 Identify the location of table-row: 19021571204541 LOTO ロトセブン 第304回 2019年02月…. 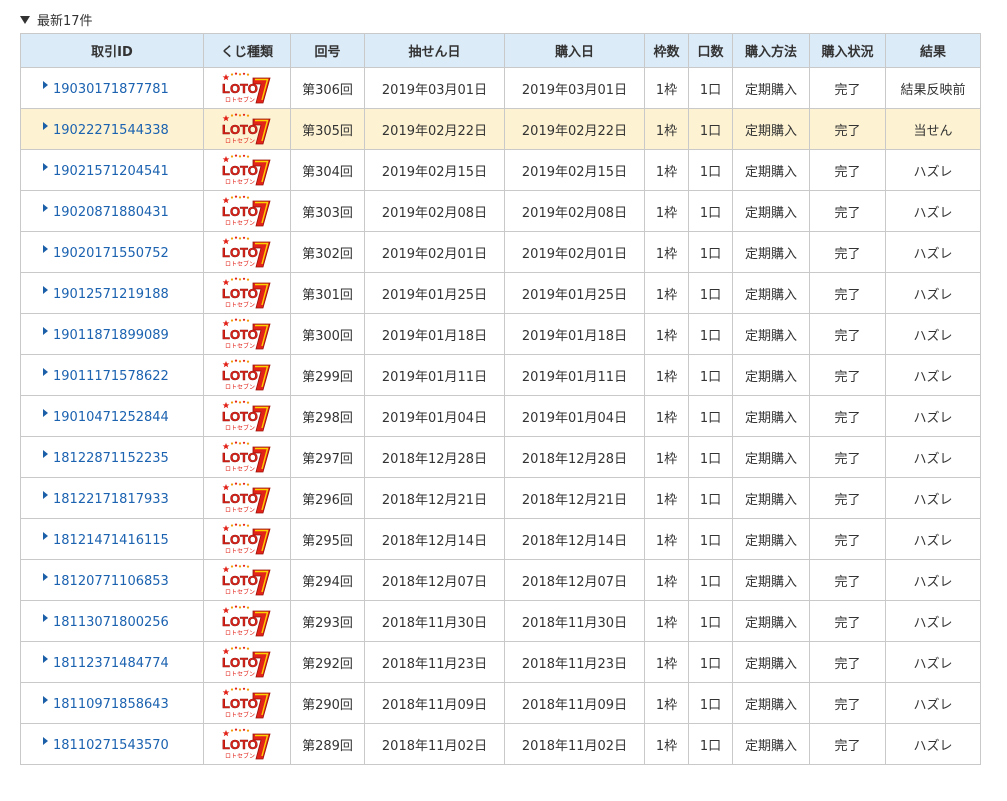
(500, 170).